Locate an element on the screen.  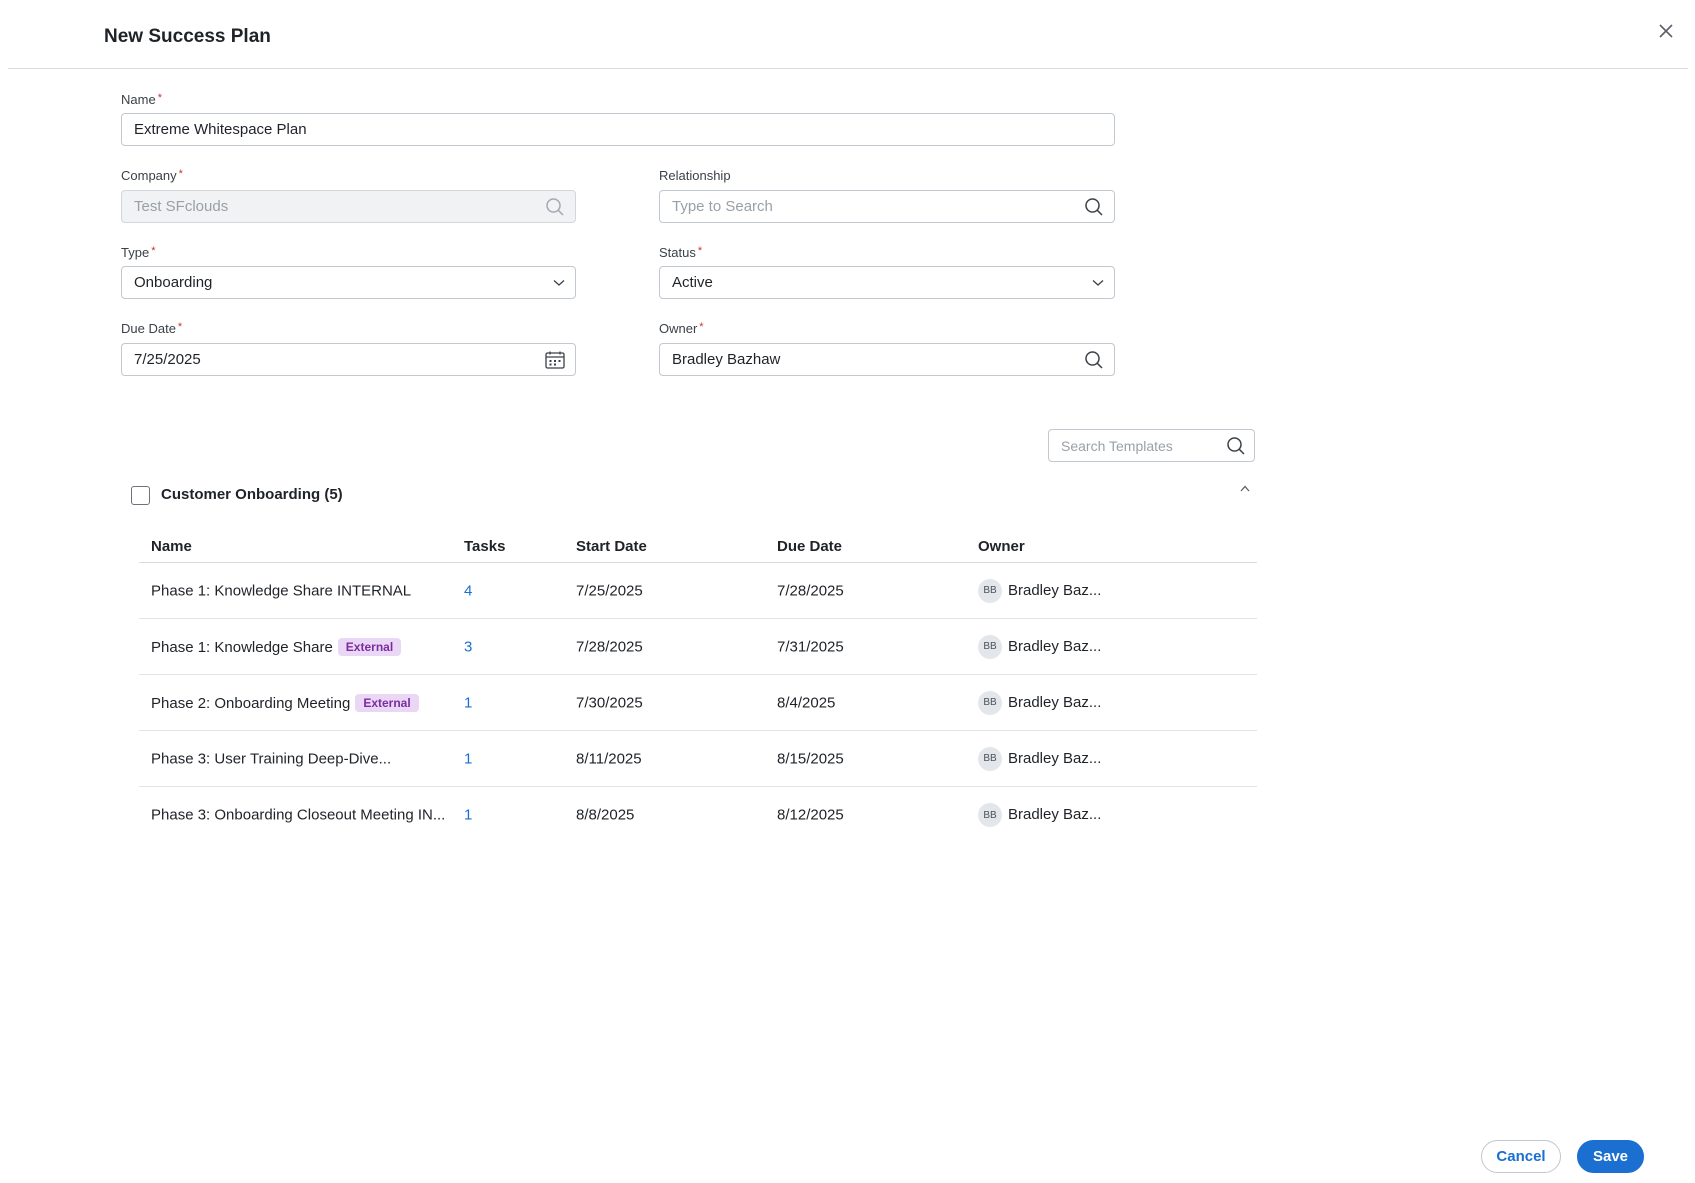
chevron-up-icon is located at coordinates (1245, 488).